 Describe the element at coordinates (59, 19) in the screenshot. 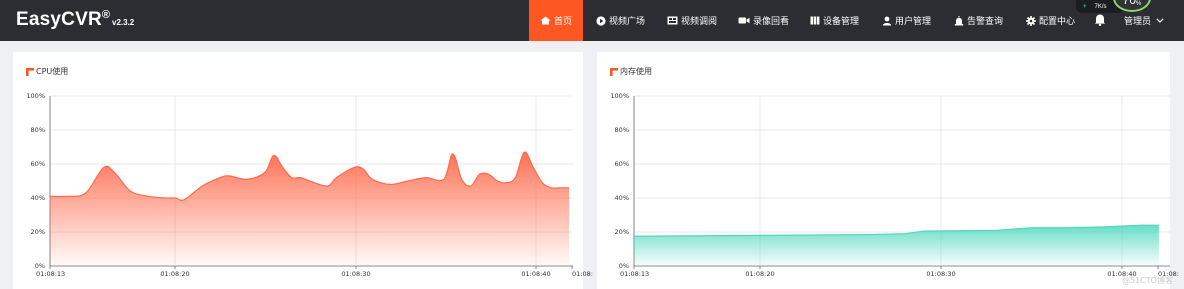

I see `brand-name: EasyCVR` at that location.